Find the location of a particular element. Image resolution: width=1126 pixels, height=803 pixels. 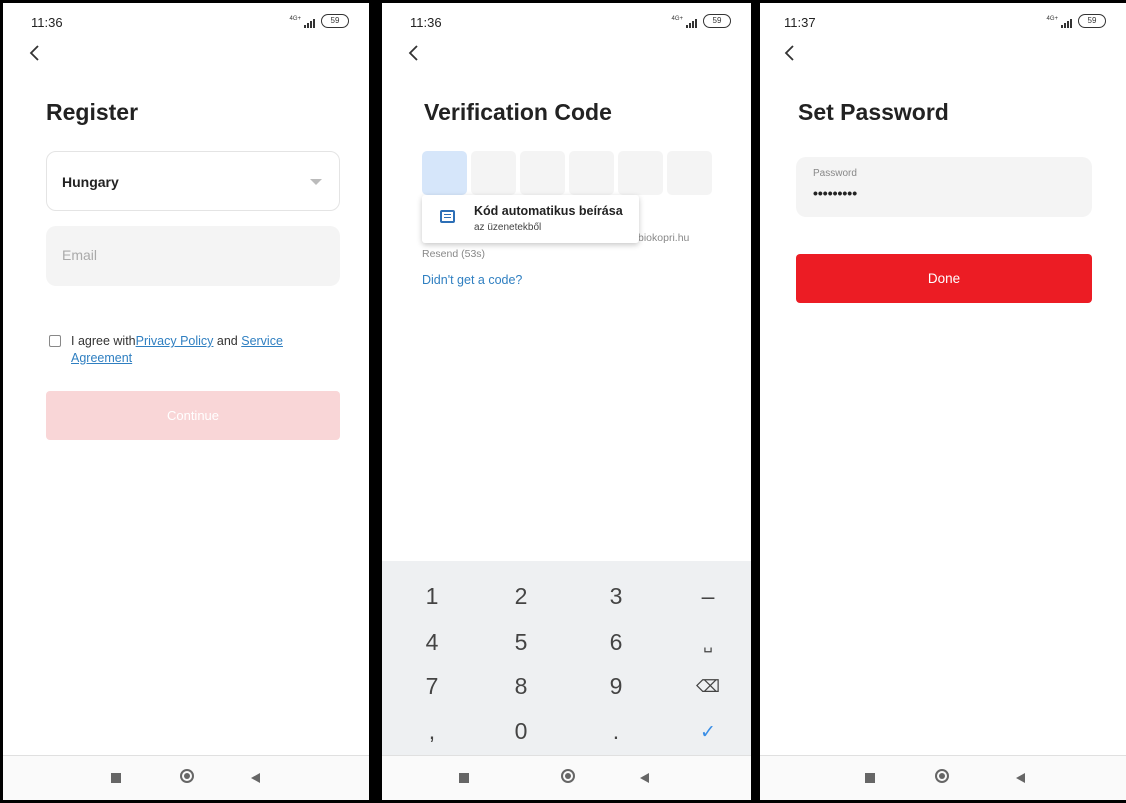

email-field: Email is located at coordinates (193, 256).